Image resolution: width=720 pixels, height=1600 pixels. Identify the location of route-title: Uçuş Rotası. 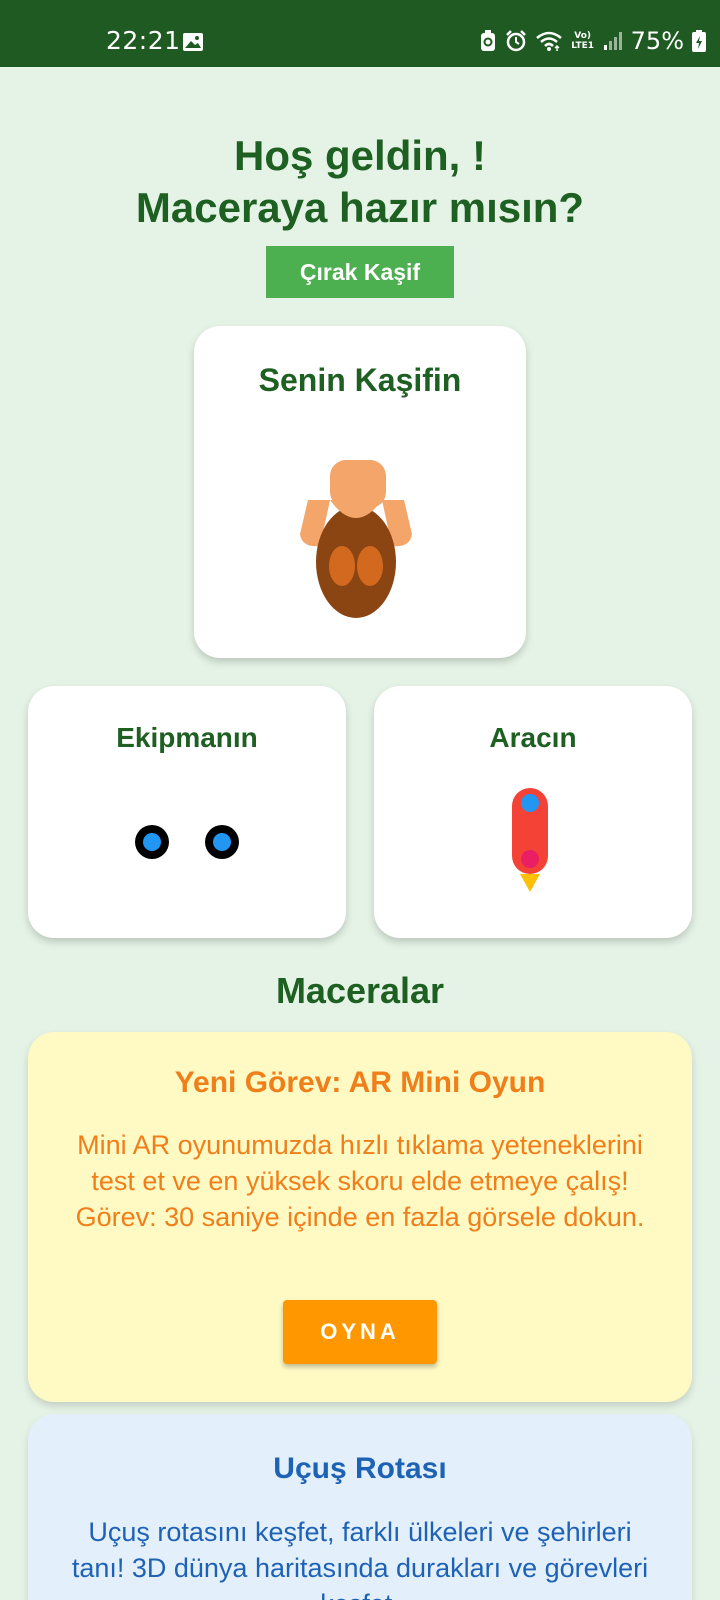
(360, 1468).